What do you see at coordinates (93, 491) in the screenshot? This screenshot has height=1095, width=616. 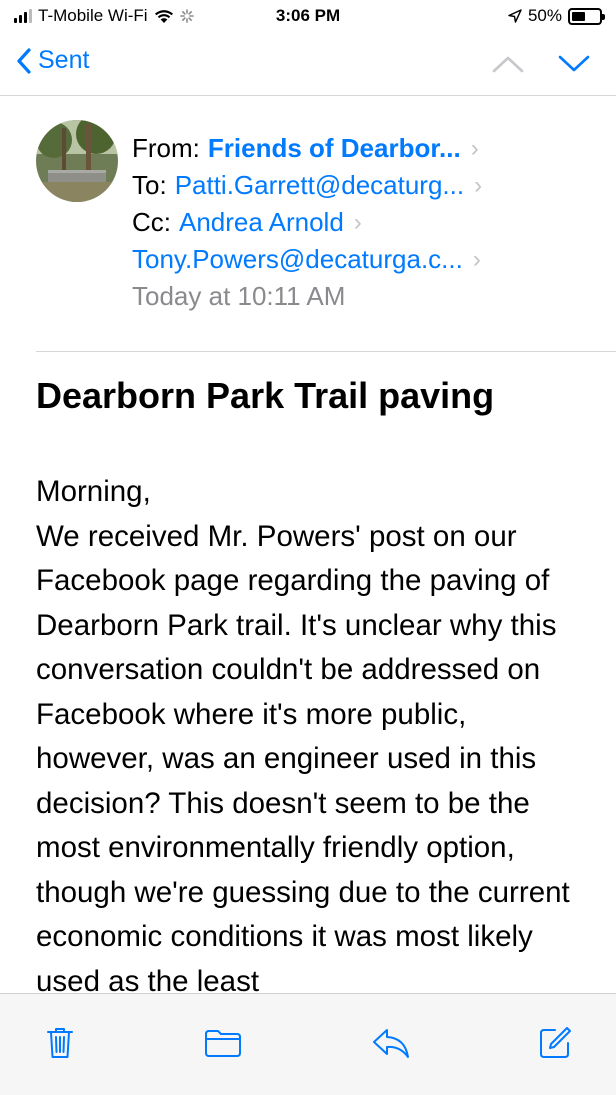 I see `body-greeting: Morning,` at bounding box center [93, 491].